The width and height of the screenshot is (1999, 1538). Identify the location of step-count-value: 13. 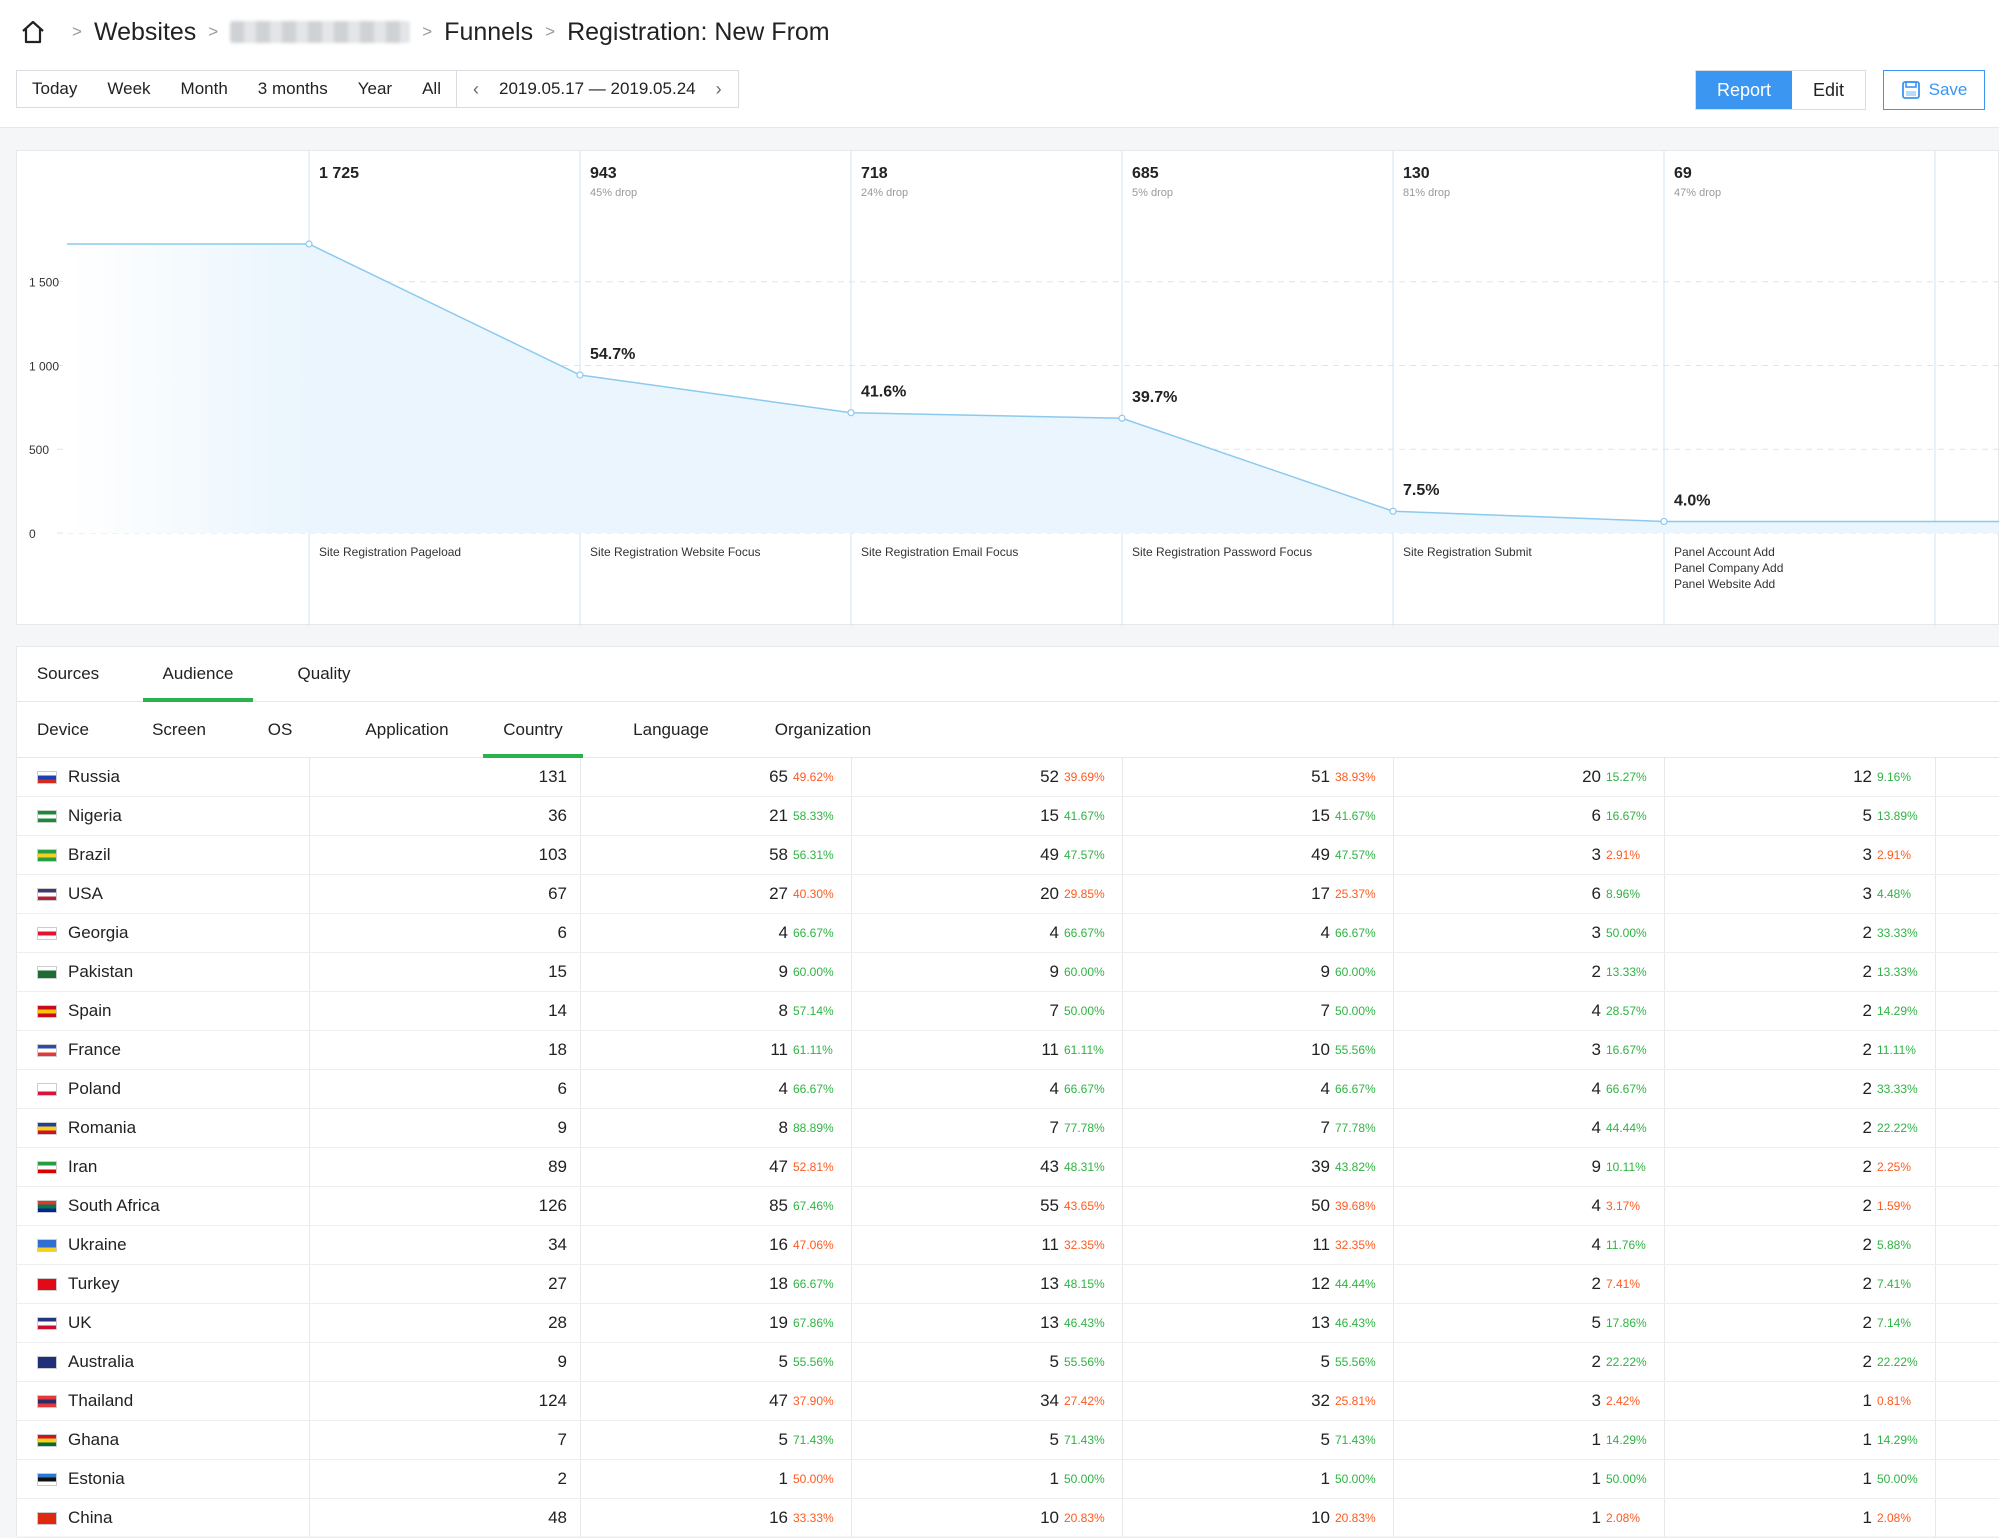
(1049, 1283).